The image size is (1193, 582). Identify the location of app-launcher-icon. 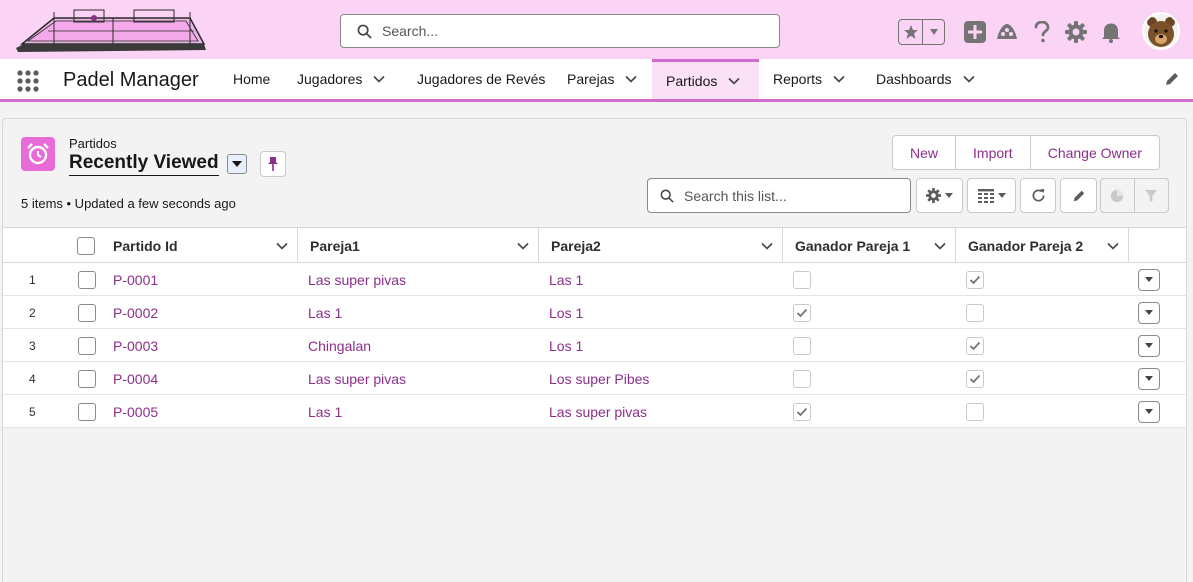
(28, 81).